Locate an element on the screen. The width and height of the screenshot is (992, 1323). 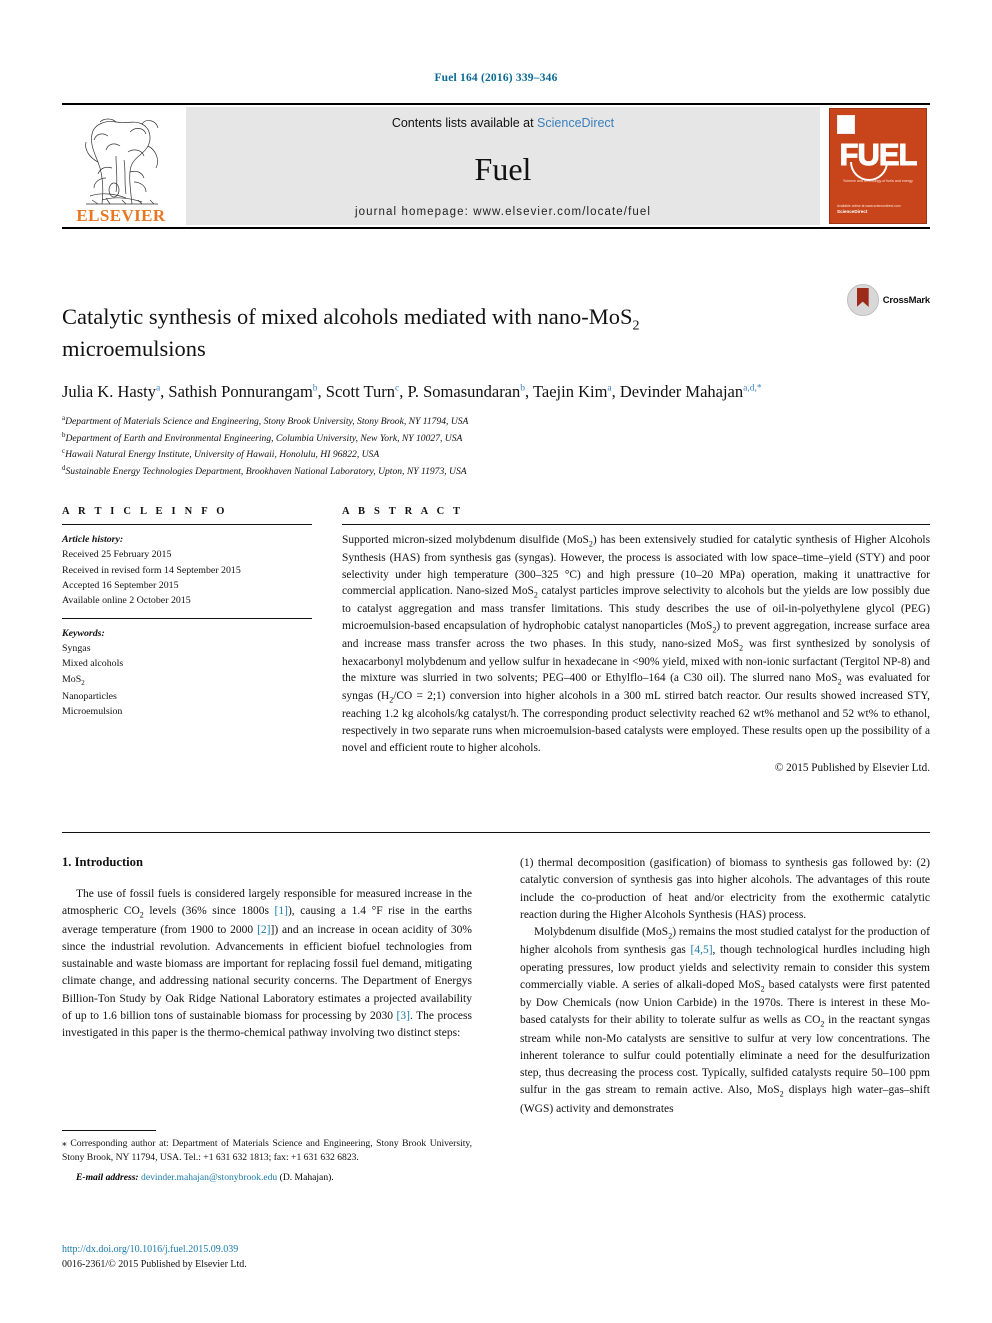
citation-ref: [3] is located at coordinates (403, 1016).